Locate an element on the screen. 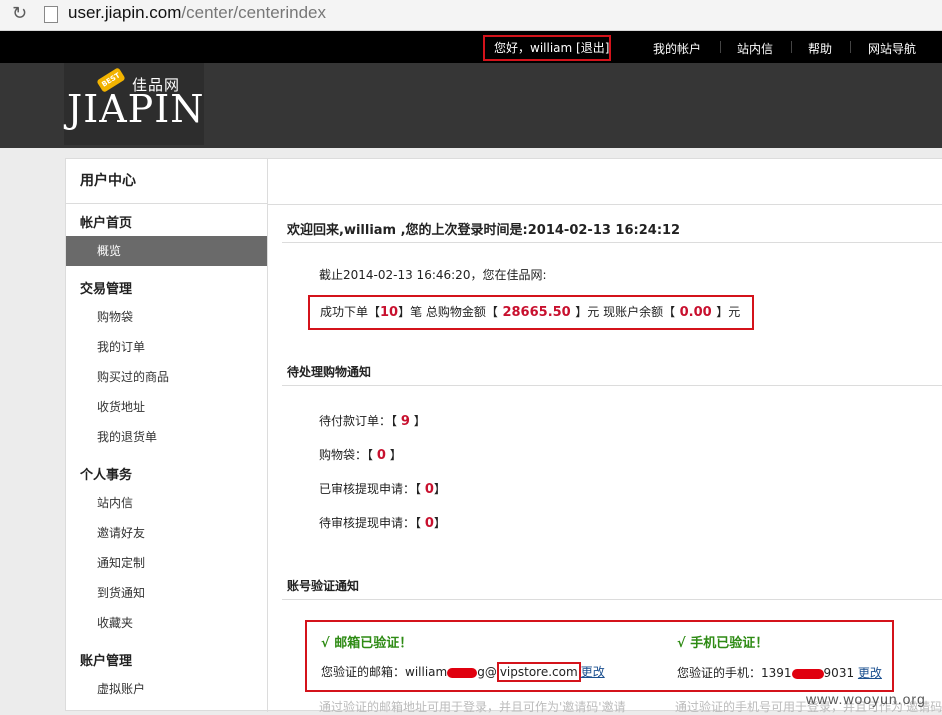 Image resolution: width=942 pixels, height=715 pixels. balance-label: 】元 现账户余额【 is located at coordinates (625, 312).